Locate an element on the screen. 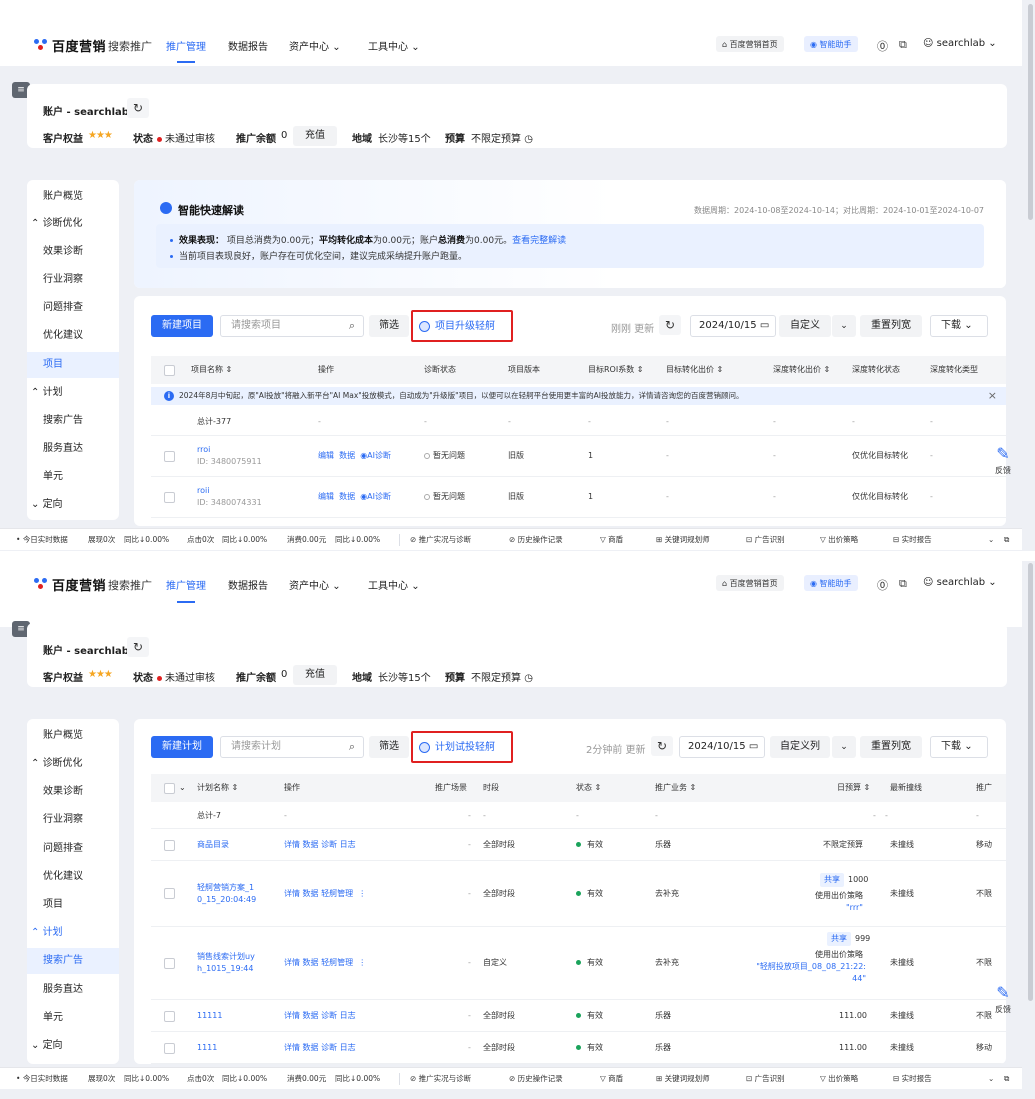 The width and height of the screenshot is (1035, 1099). date-picker: 2024/10/15 ▭ is located at coordinates (722, 747).